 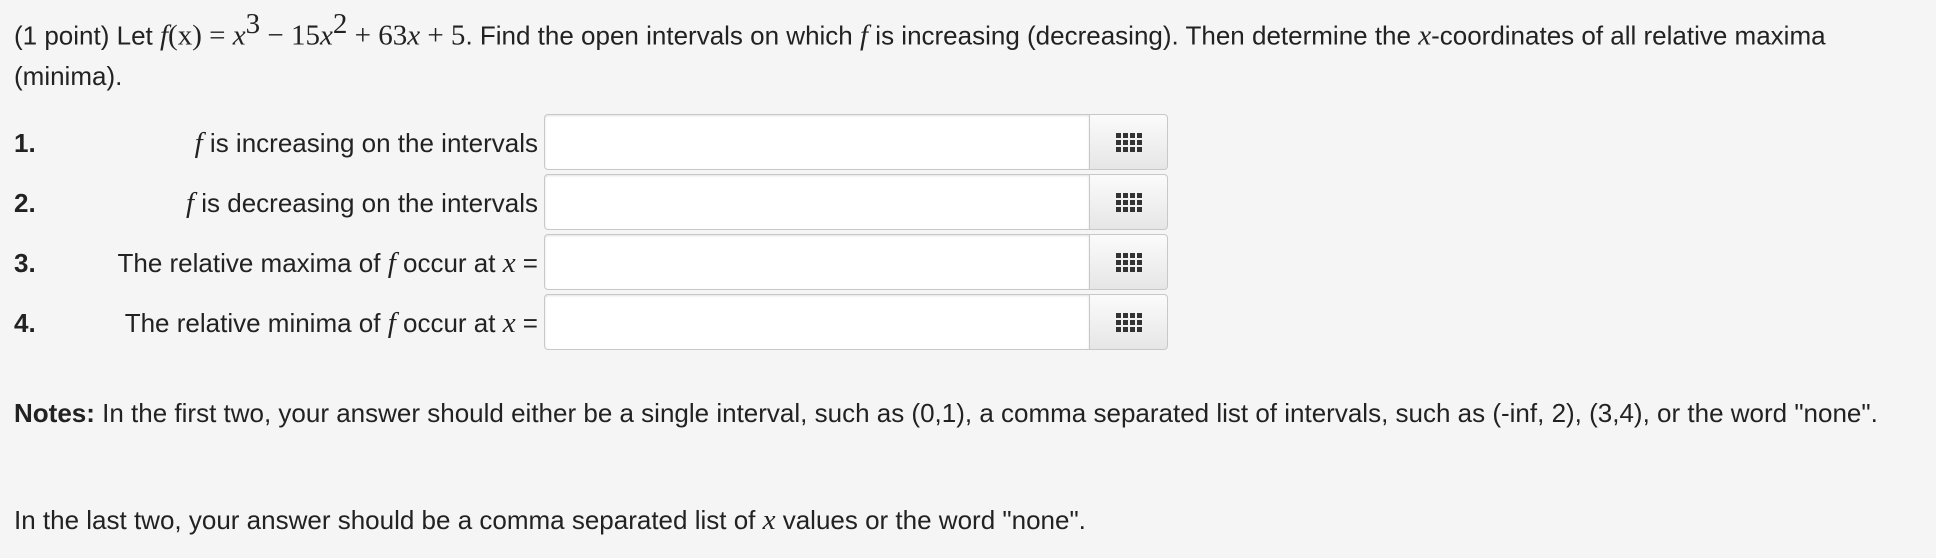 What do you see at coordinates (769, 520) in the screenshot?
I see `last-note-var: x` at bounding box center [769, 520].